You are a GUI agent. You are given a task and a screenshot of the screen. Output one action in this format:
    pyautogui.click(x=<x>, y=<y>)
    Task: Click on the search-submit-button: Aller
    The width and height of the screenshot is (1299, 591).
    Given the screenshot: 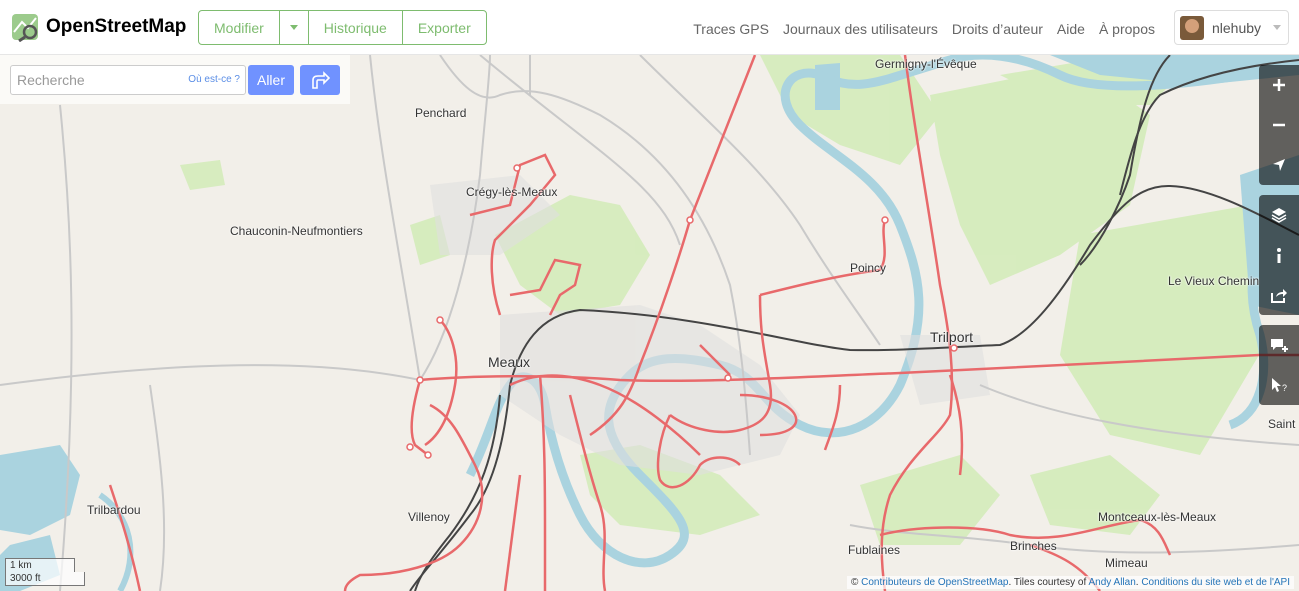 What is the action you would take?
    pyautogui.click(x=271, y=80)
    